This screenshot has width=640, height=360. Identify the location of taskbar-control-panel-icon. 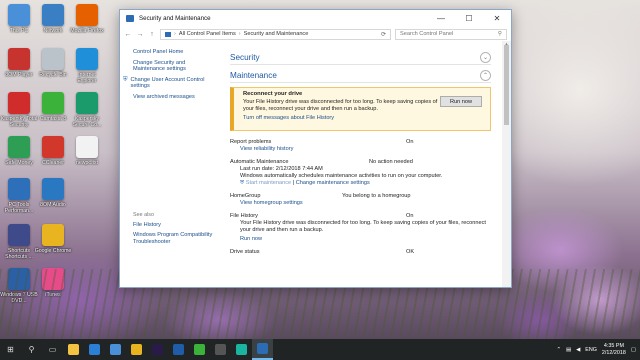
(262, 349).